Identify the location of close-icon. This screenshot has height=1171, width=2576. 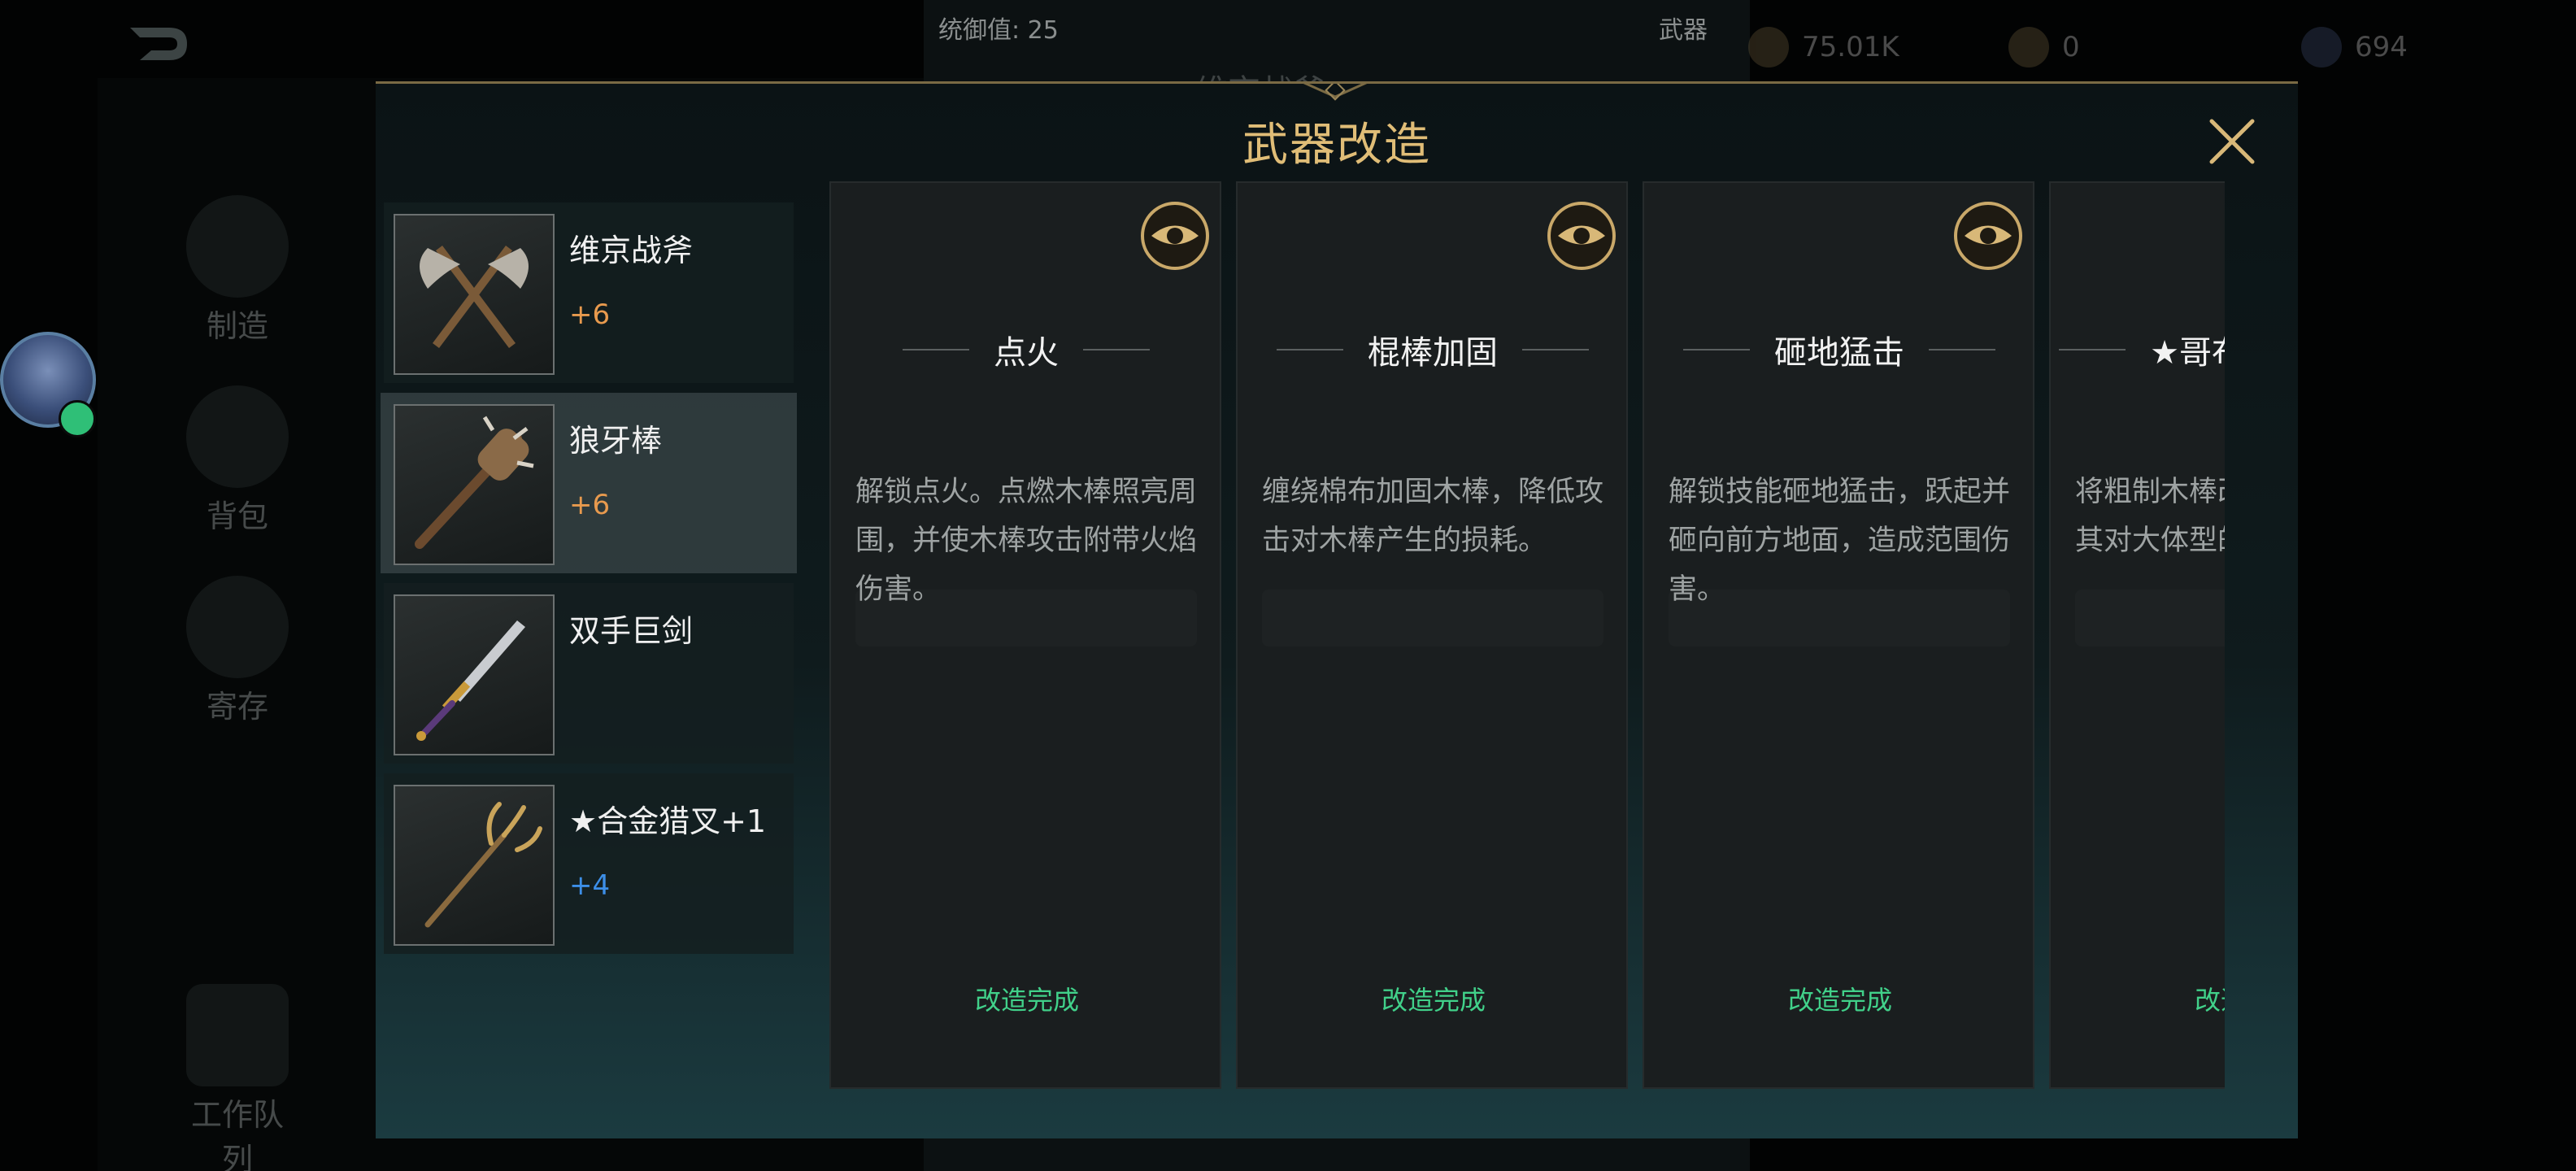
(2232, 141).